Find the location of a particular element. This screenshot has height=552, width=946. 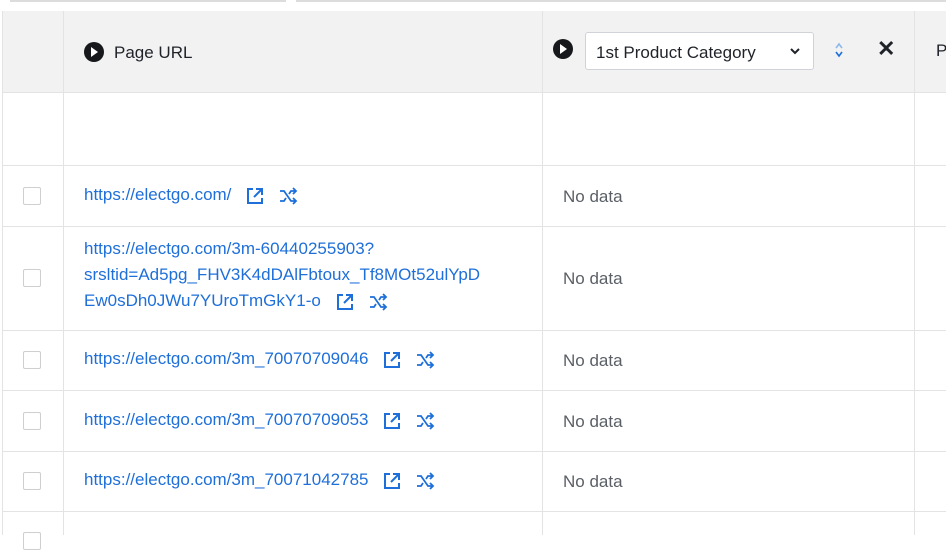

top-strip is located at coordinates (473, 5).